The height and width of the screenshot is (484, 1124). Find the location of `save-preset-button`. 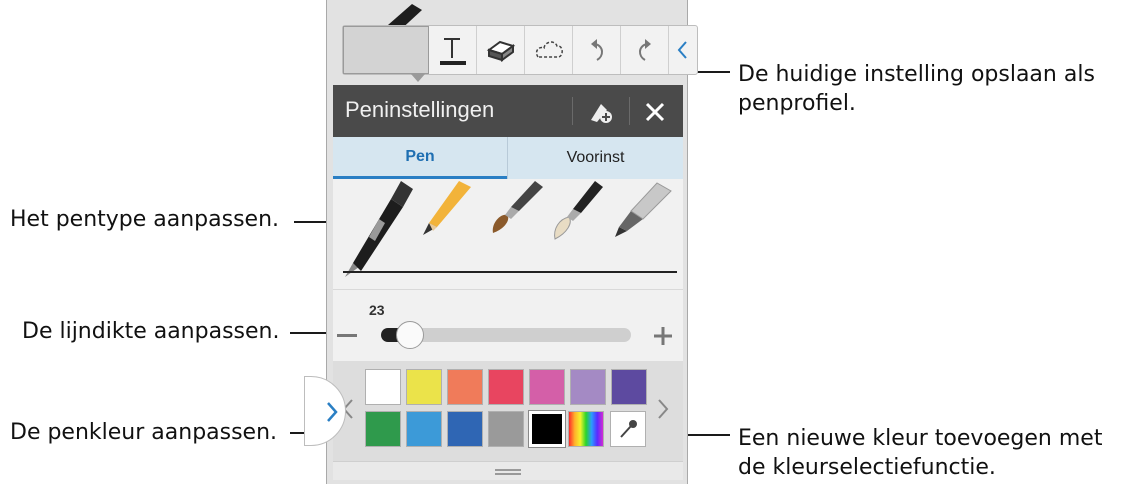

save-preset-button is located at coordinates (601, 112).